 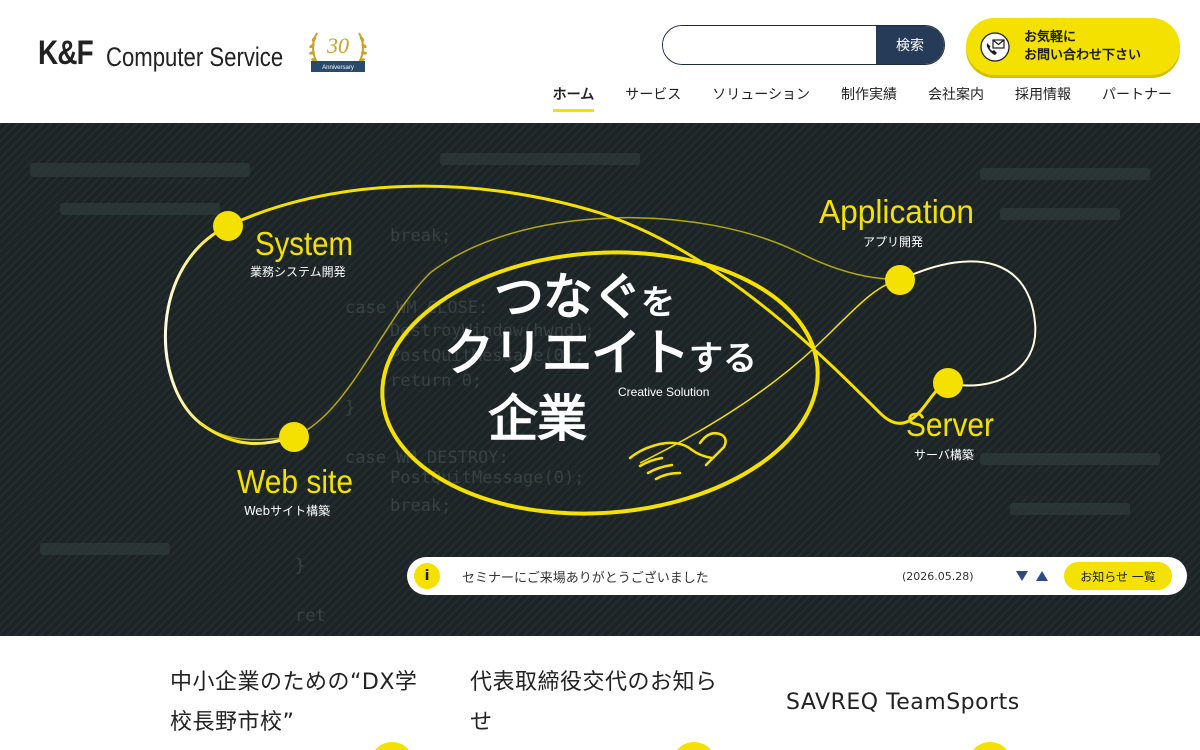 I want to click on website-label: Web site, so click(x=295, y=481).